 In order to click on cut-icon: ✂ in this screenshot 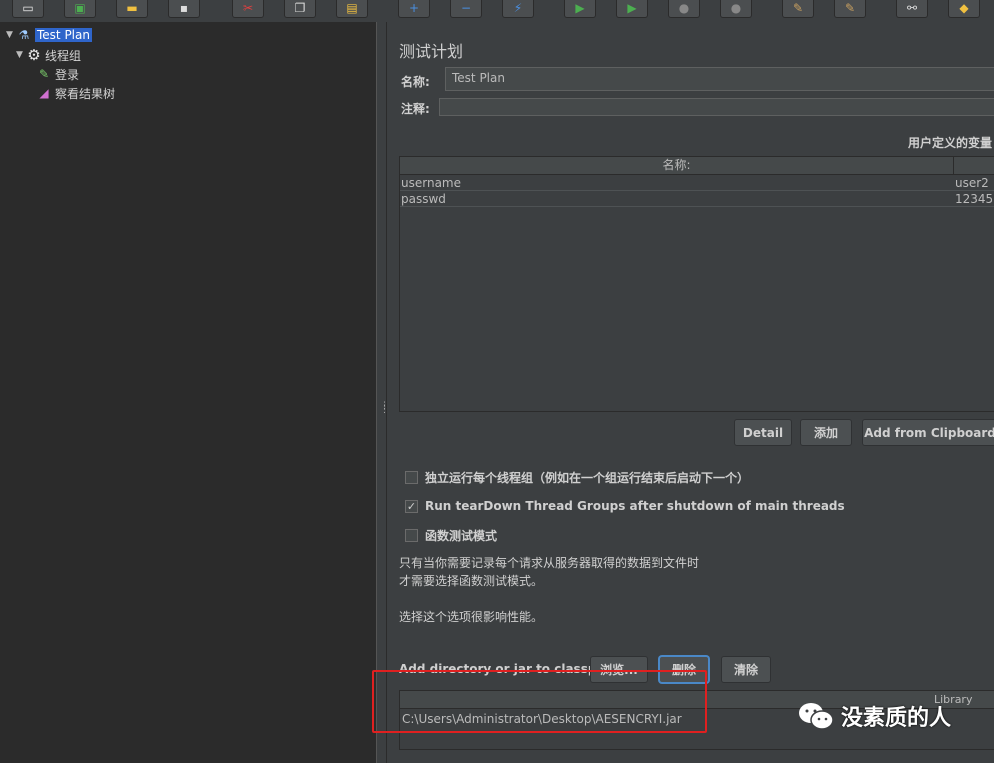, I will do `click(248, 7)`.